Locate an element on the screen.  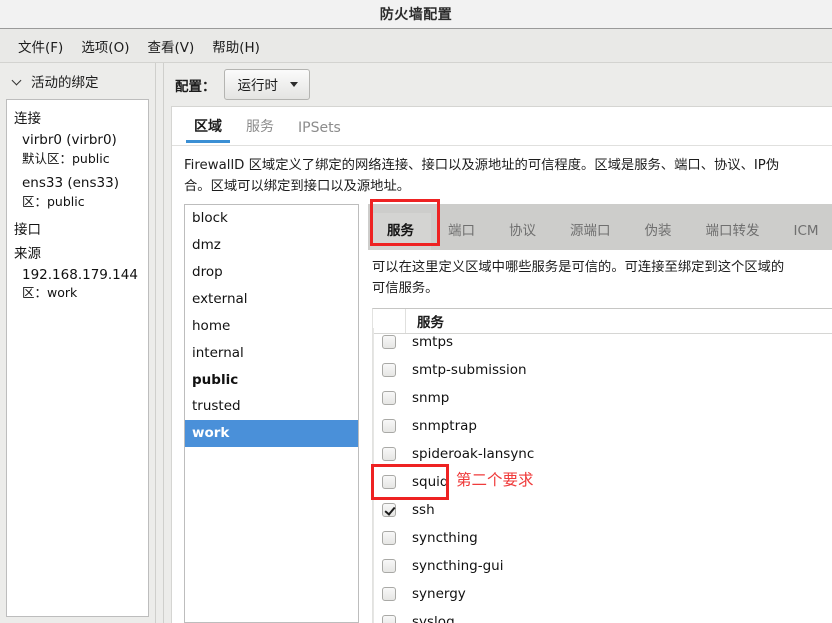
service-description-line2: 可信服务。 is located at coordinates (405, 288).